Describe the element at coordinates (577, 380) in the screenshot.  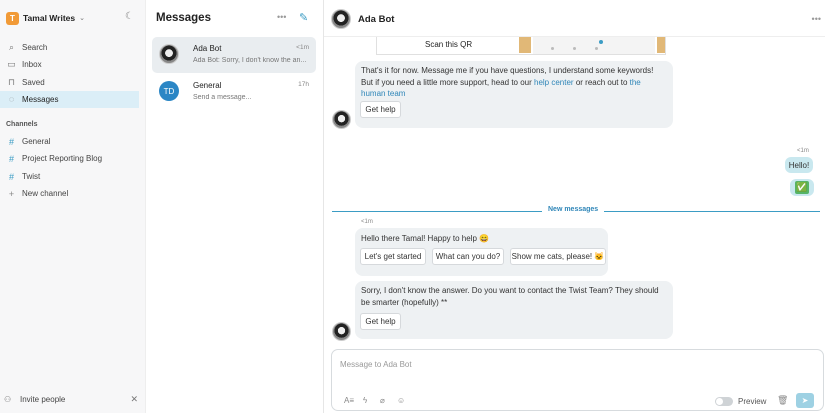
I see `message-composer: Message to Ada Bot A≡ ϟ ⌀ ☺ Preview 🗑 ➤` at that location.